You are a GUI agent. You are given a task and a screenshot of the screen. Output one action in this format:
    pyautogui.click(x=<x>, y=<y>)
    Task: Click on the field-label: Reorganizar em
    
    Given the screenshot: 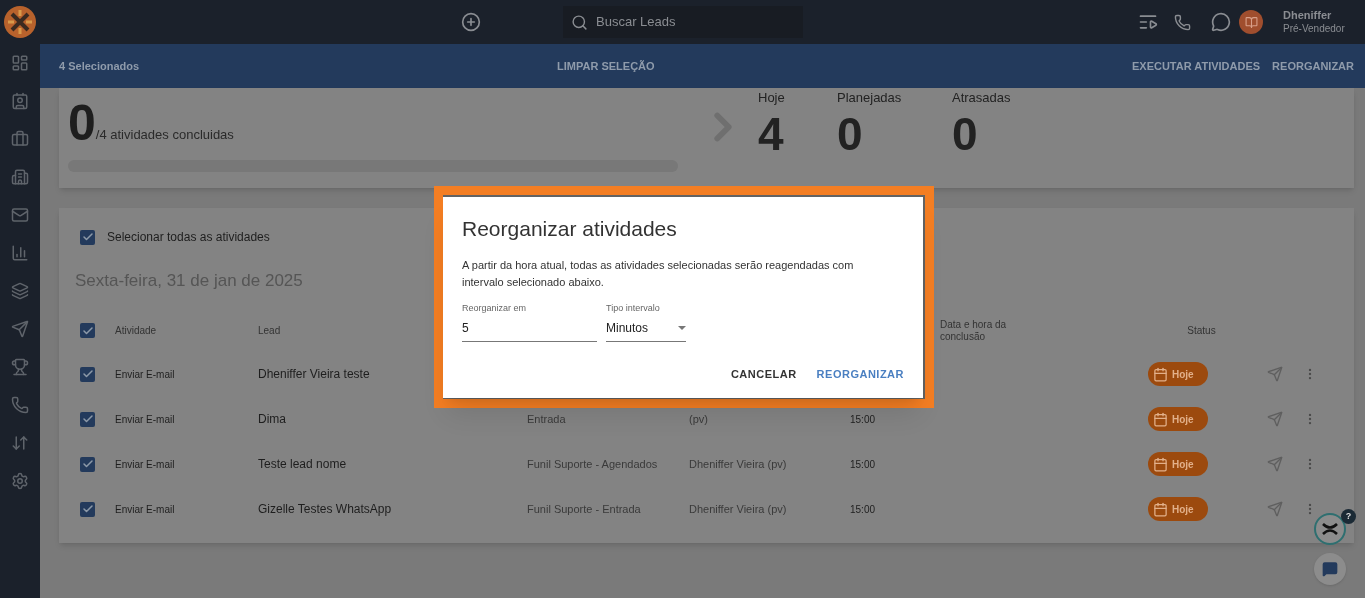 What is the action you would take?
    pyautogui.click(x=495, y=308)
    